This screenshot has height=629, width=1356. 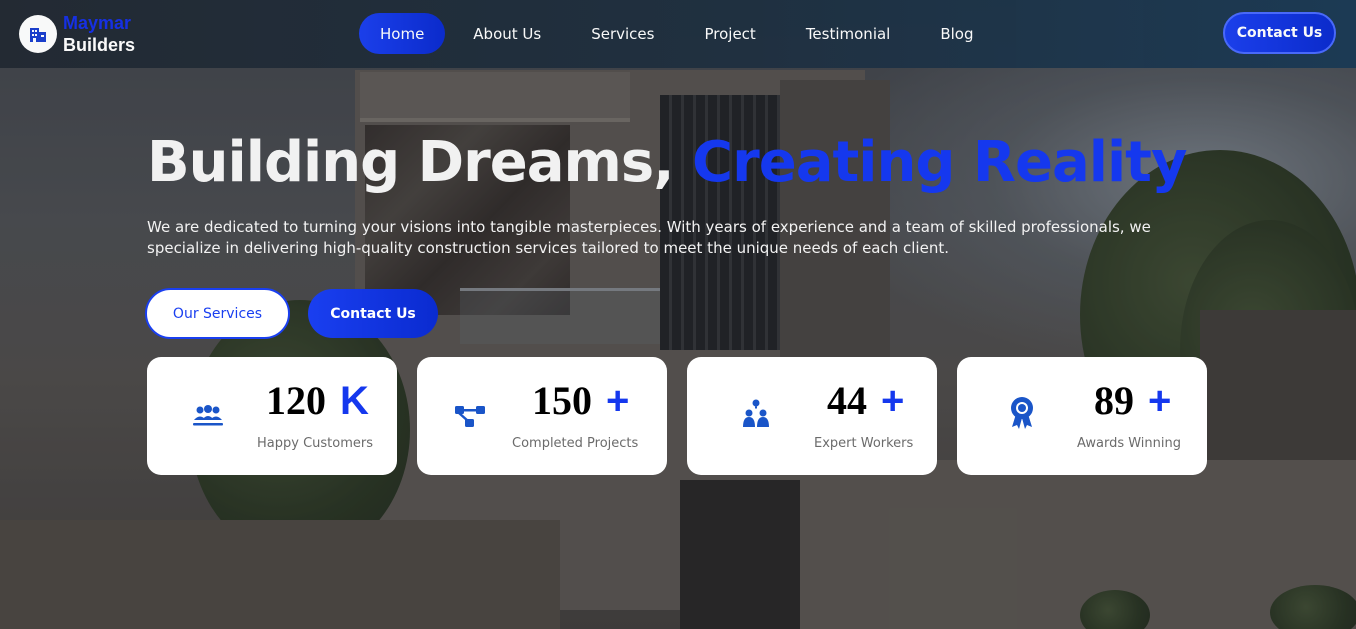 I want to click on our-services-button: Our Services, so click(x=217, y=313).